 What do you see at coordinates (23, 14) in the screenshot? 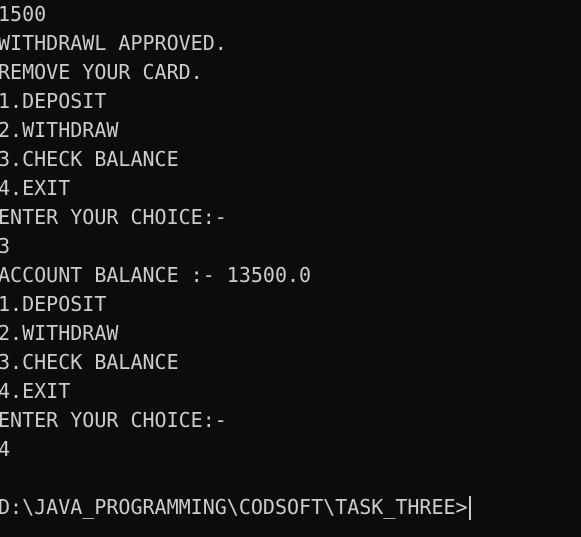
I see `output-line-amount: 1500` at bounding box center [23, 14].